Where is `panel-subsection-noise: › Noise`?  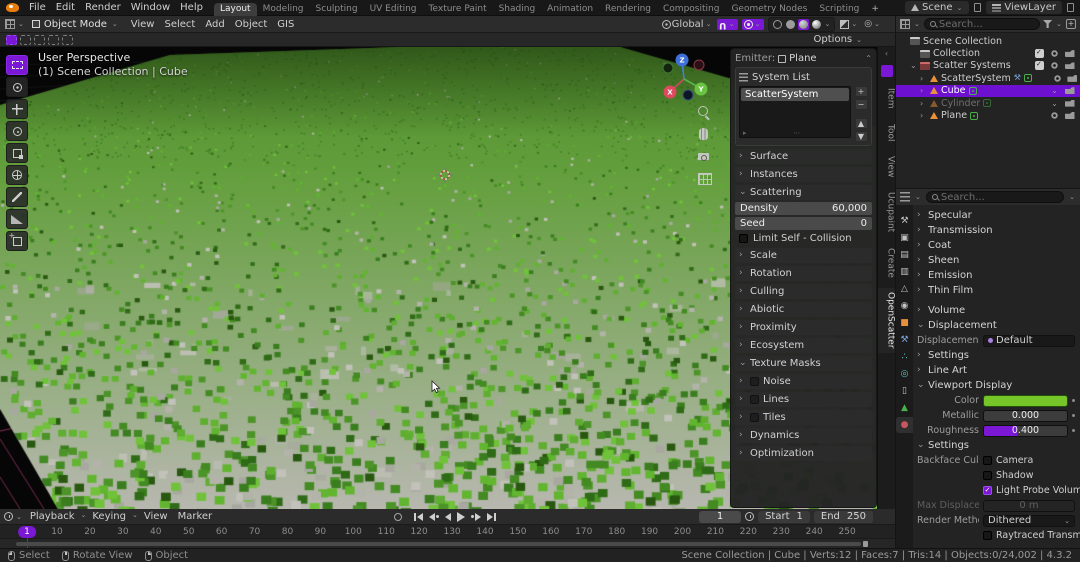
panel-subsection-noise: › Noise is located at coordinates (803, 381).